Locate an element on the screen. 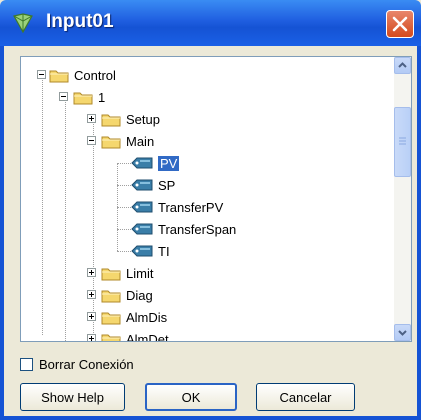 The height and width of the screenshot is (420, 421). scroll-down-button is located at coordinates (402, 332).